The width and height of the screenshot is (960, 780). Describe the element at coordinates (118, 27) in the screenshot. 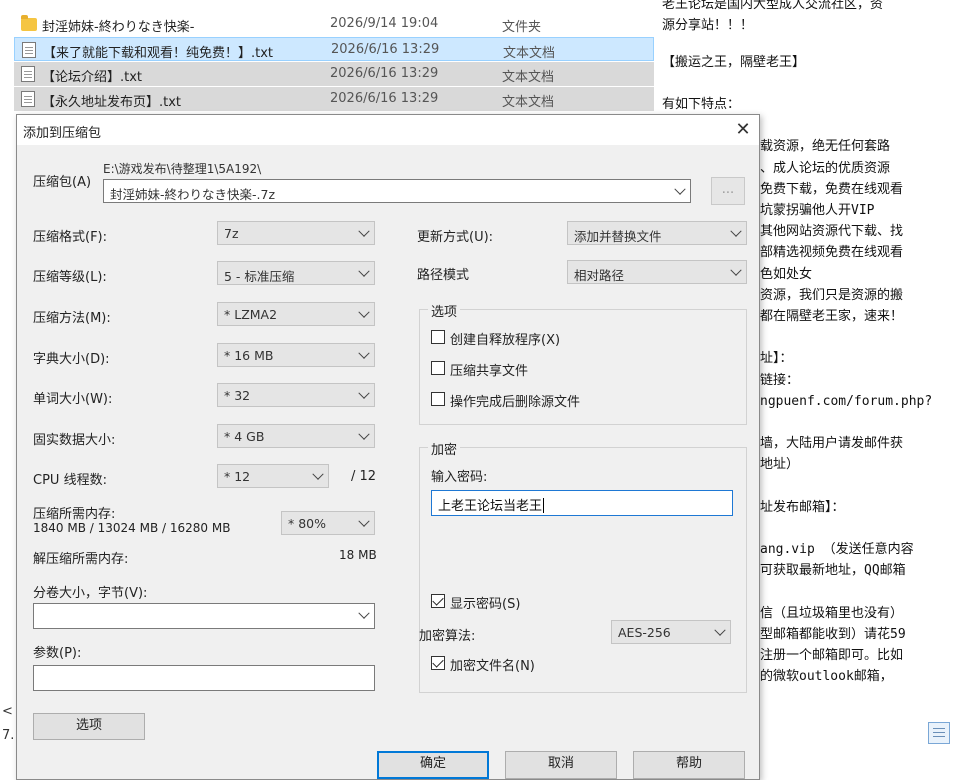

I see `file-name: 封淫姉妹-終わりなき快楽-` at that location.